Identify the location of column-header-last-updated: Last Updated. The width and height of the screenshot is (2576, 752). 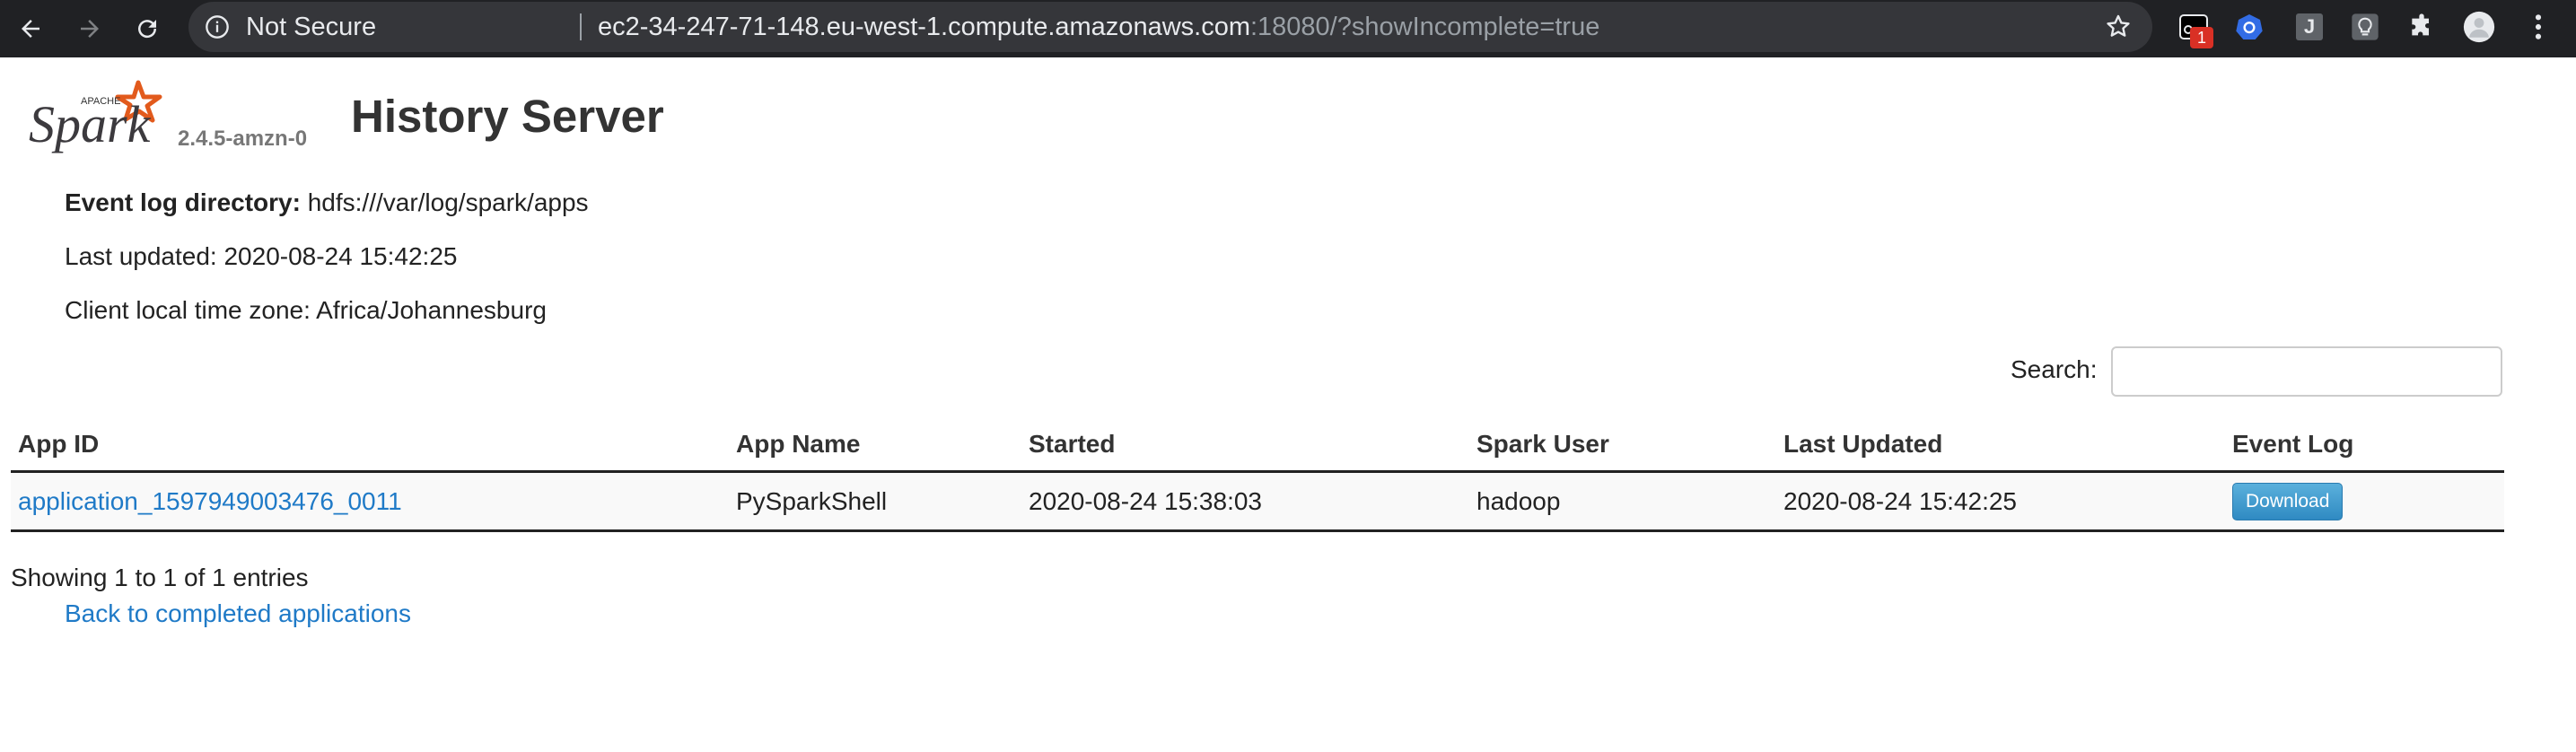
(2000, 445).